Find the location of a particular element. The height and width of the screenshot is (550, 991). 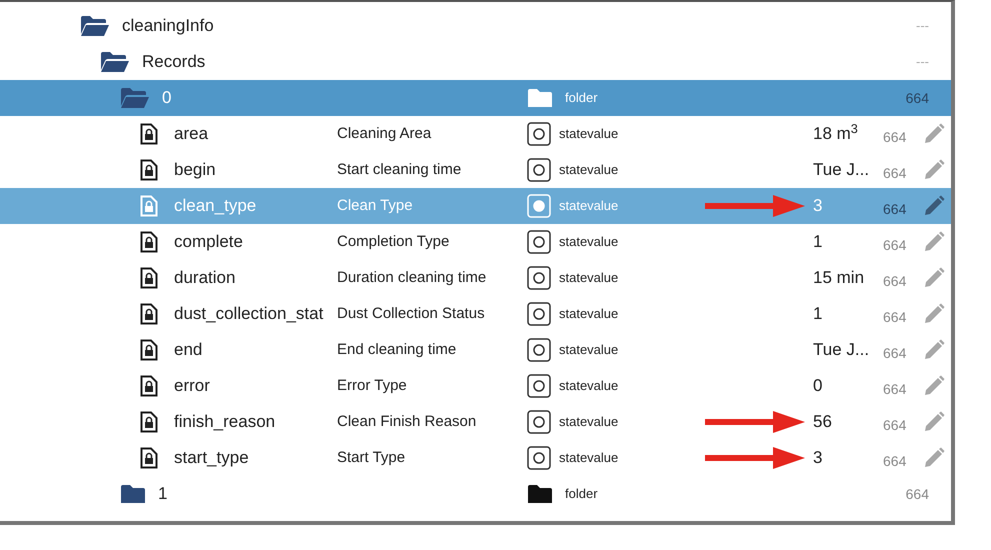

state-name: duration is located at coordinates (205, 278).